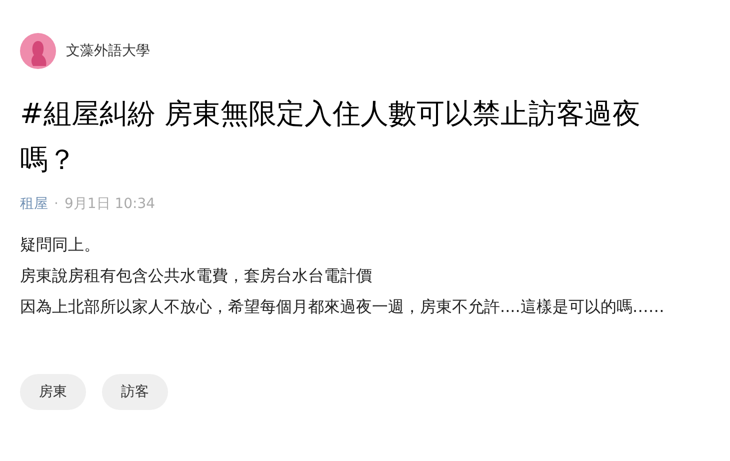 The width and height of the screenshot is (730, 461). Describe the element at coordinates (38, 51) in the screenshot. I see `avatar-icon` at that location.